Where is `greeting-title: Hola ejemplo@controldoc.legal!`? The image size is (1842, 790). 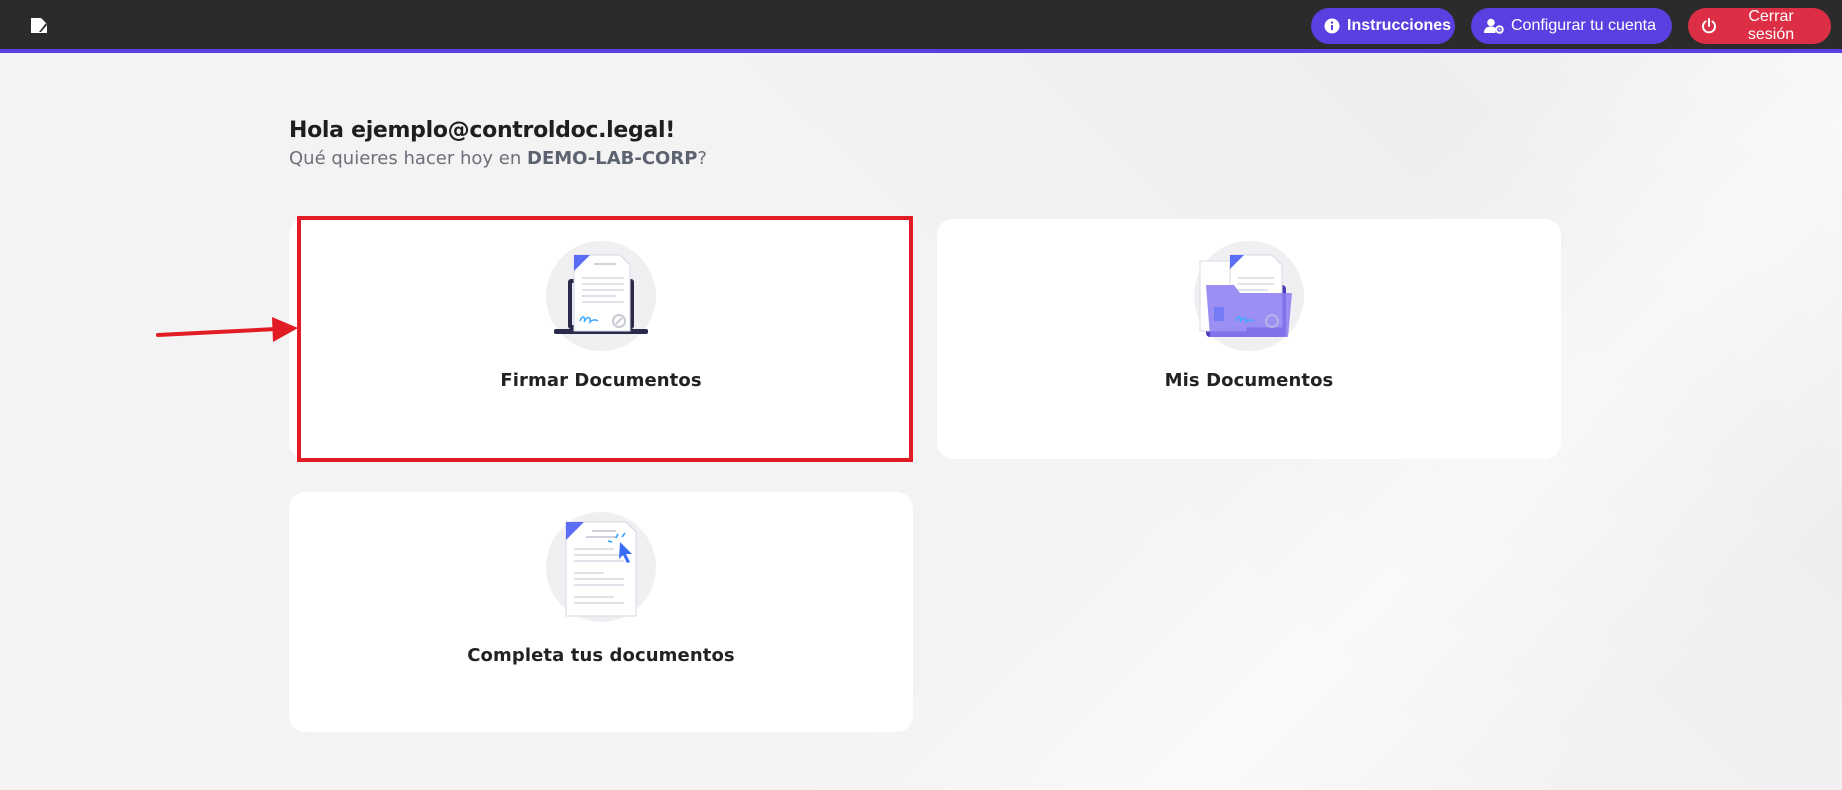 greeting-title: Hola ejemplo@controldoc.legal! is located at coordinates (482, 130).